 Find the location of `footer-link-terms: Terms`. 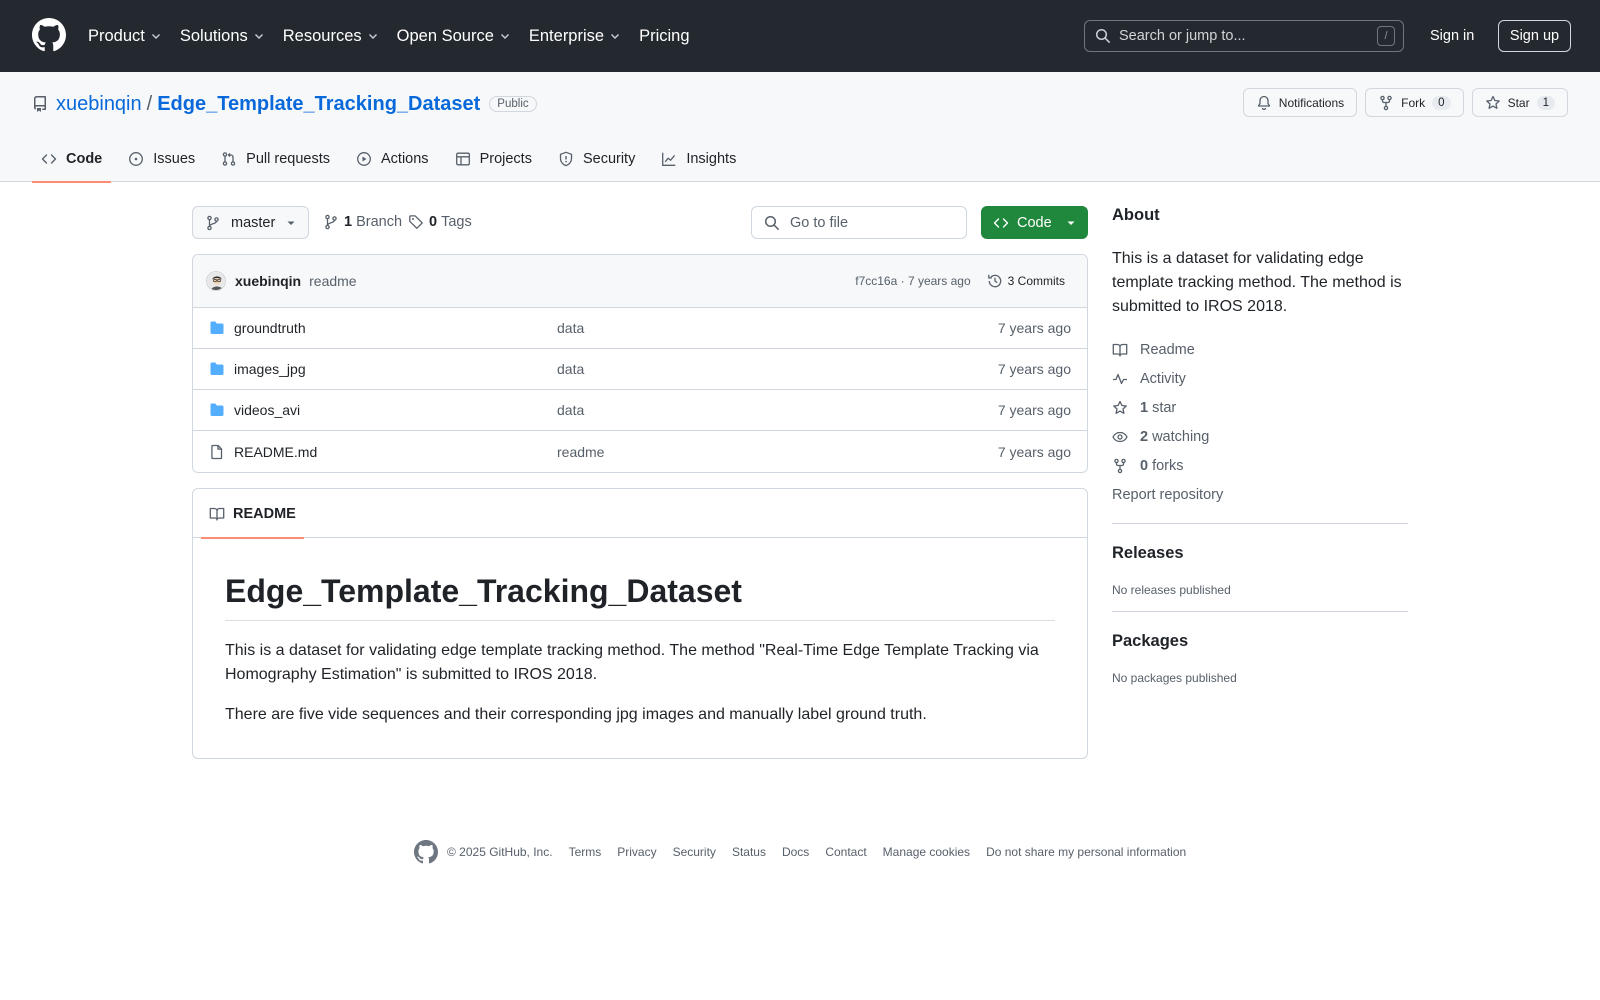

footer-link-terms: Terms is located at coordinates (585, 852).